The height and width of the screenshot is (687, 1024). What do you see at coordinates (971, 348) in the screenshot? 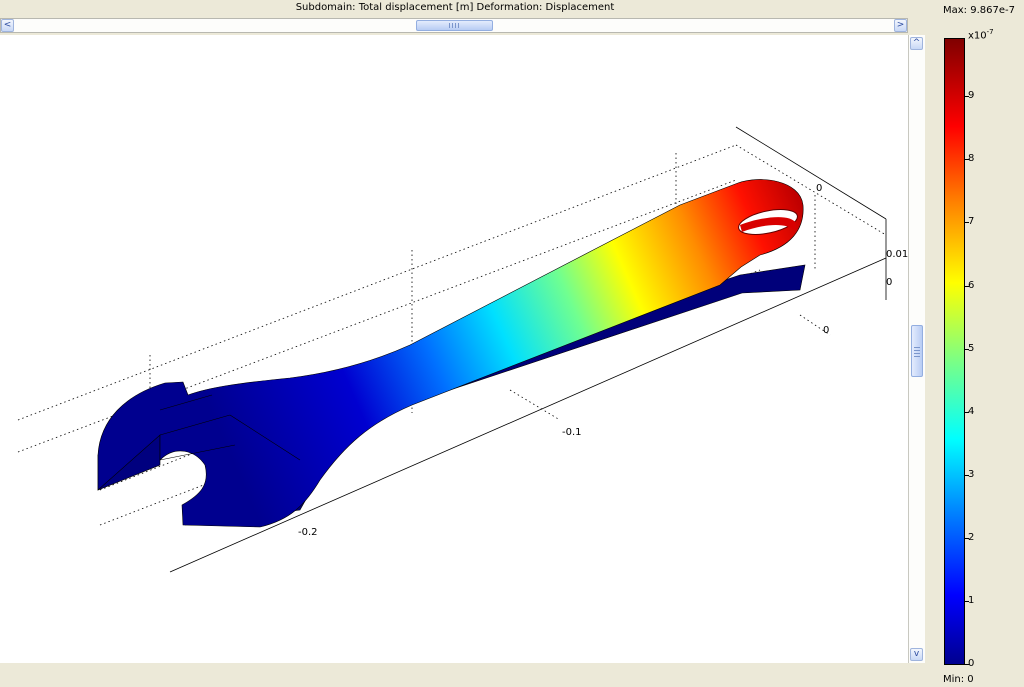
I see `colorbar-tick-label: 5` at bounding box center [971, 348].